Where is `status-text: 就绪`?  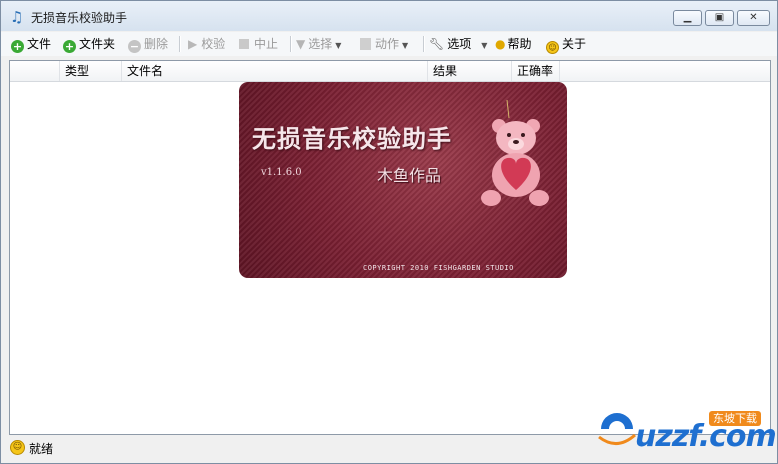
status-text: 就绪 is located at coordinates (41, 449).